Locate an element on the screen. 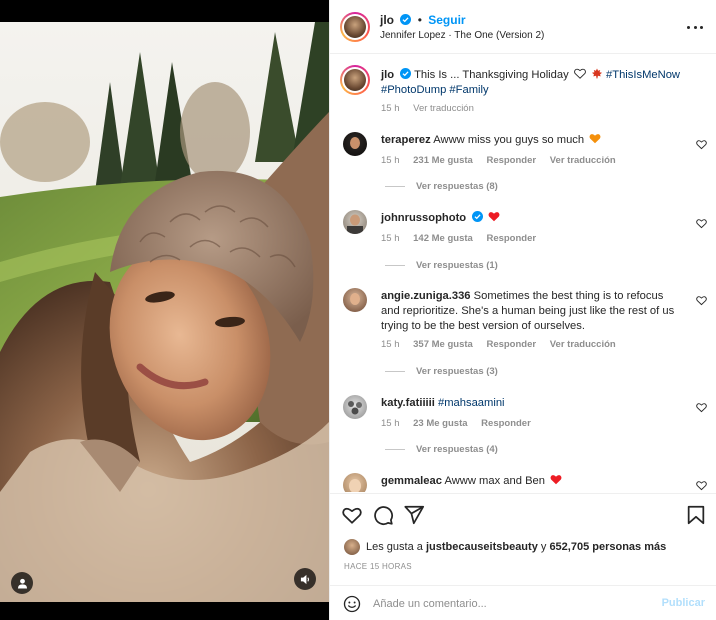 This screenshot has width=716, height=620. sound-button is located at coordinates (305, 579).